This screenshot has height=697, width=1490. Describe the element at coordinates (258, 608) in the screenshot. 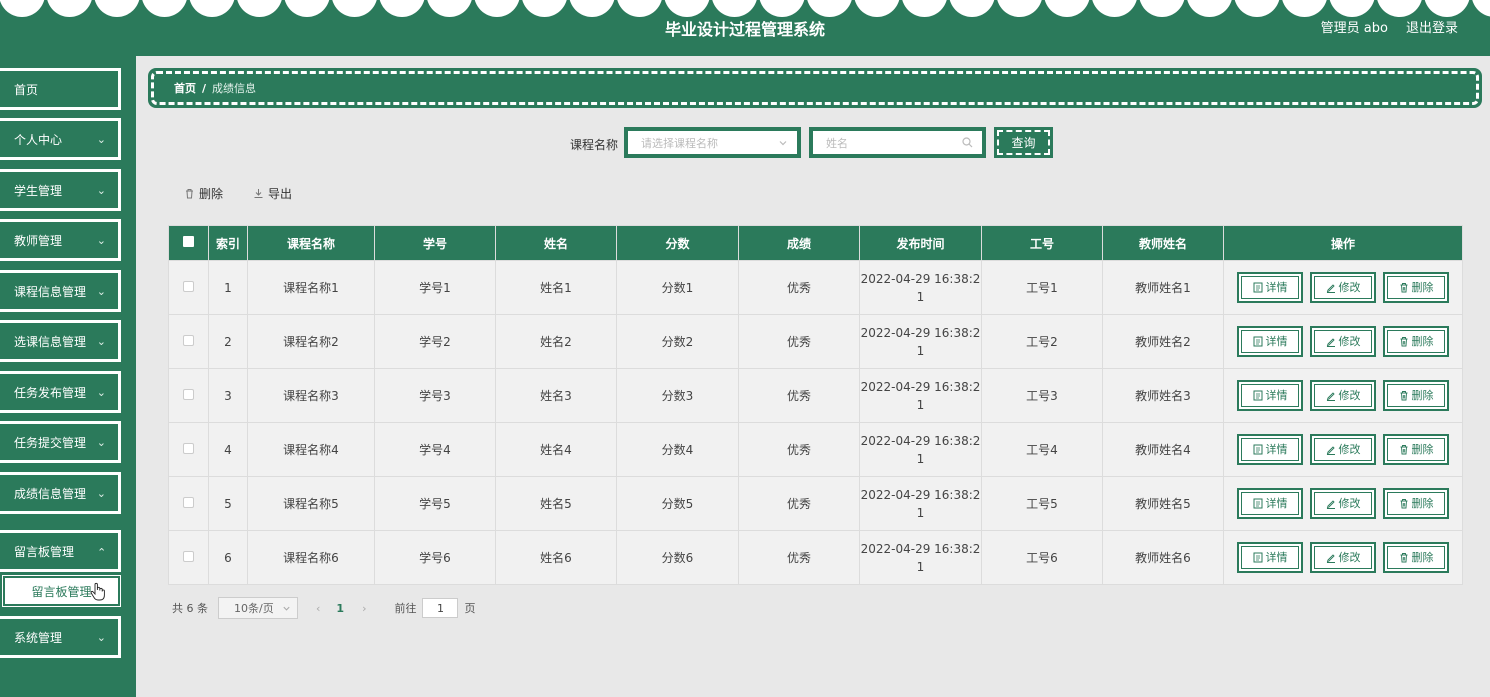

I see `page-size-select: 10条/页` at that location.